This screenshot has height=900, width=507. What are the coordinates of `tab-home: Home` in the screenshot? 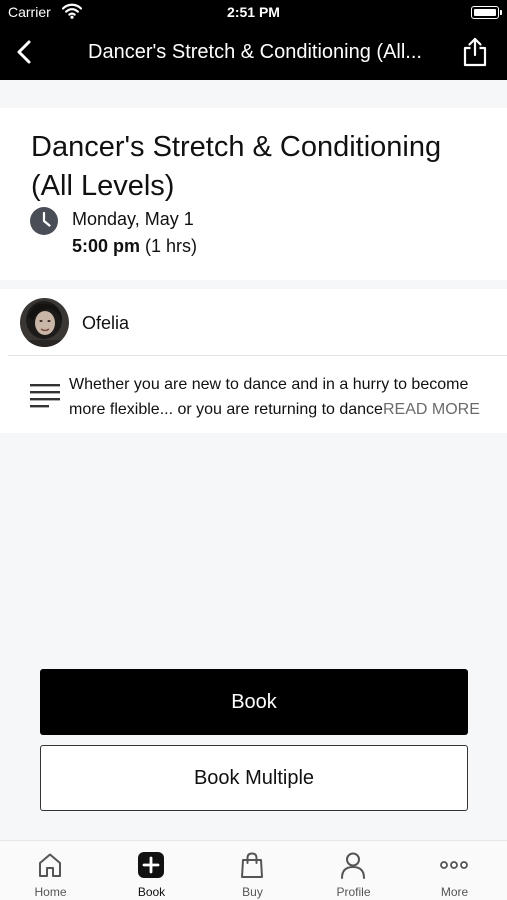 It's located at (50, 870).